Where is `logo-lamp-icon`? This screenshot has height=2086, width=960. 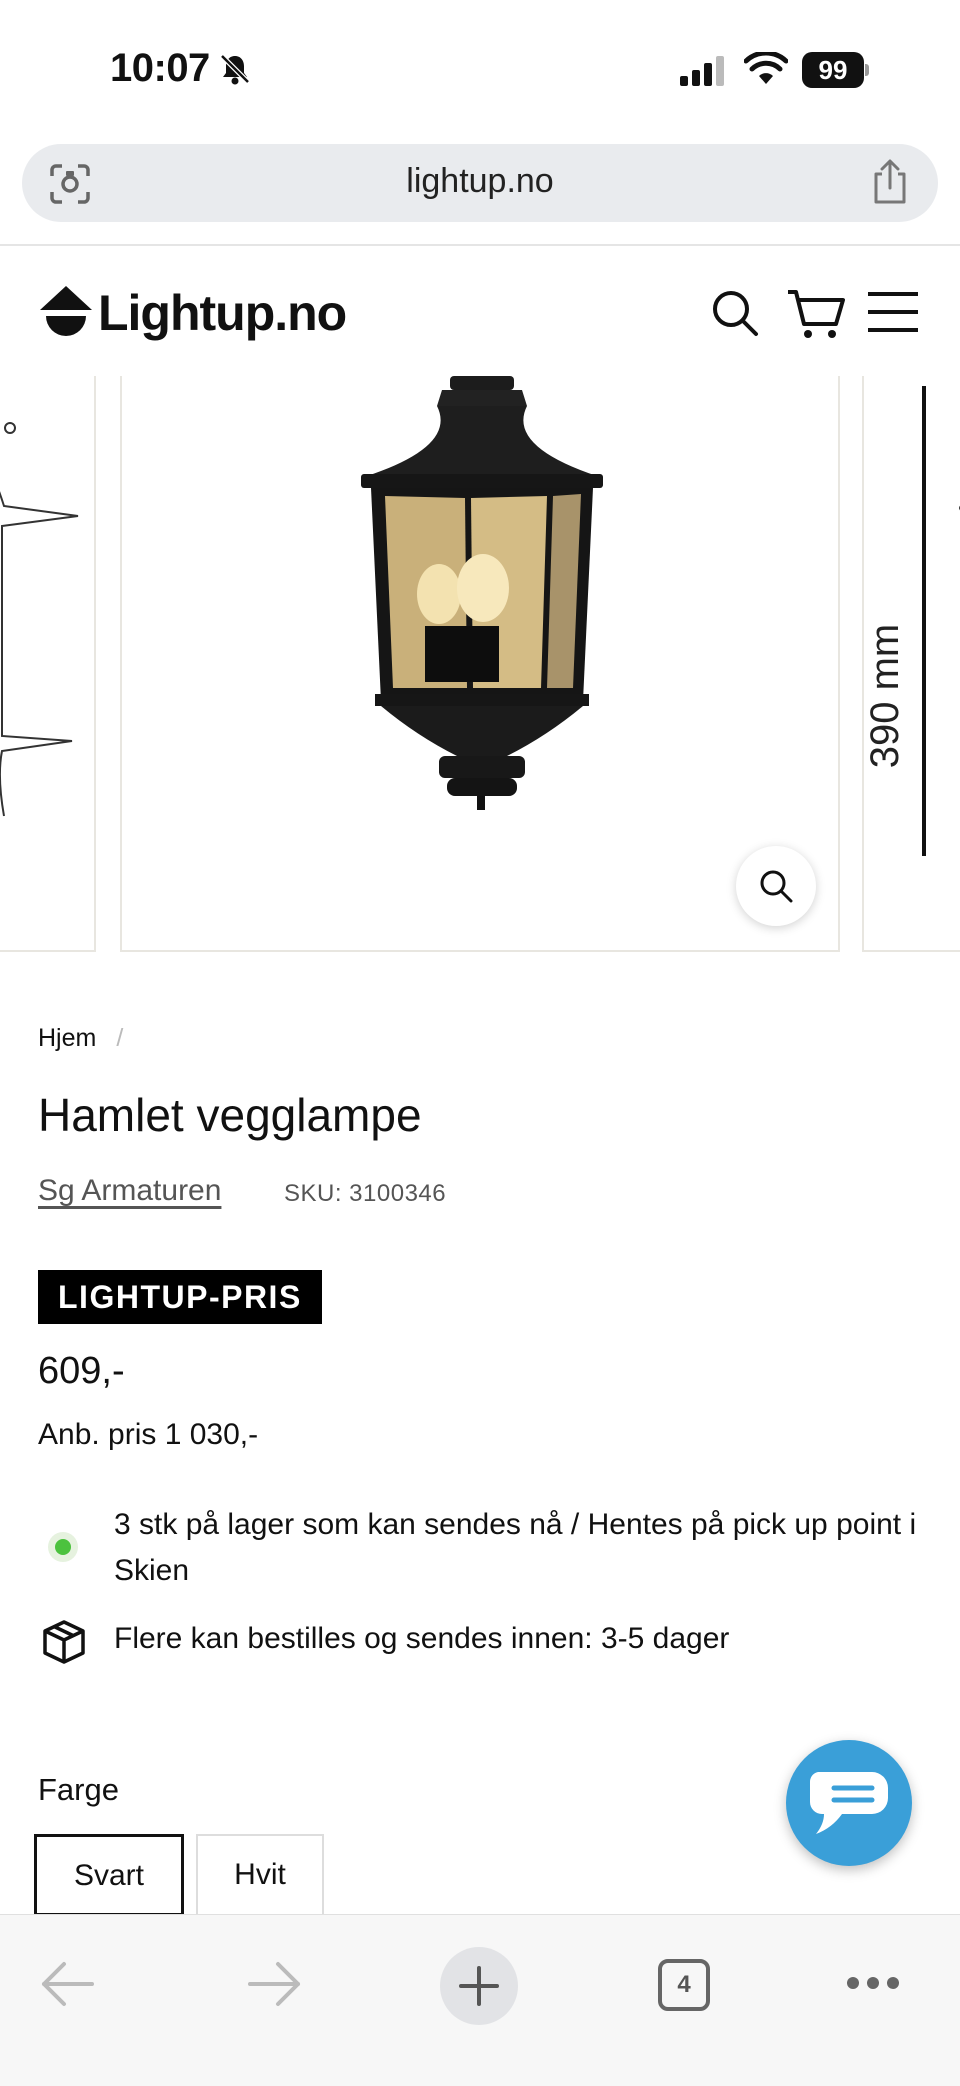
logo-lamp-icon is located at coordinates (66, 313).